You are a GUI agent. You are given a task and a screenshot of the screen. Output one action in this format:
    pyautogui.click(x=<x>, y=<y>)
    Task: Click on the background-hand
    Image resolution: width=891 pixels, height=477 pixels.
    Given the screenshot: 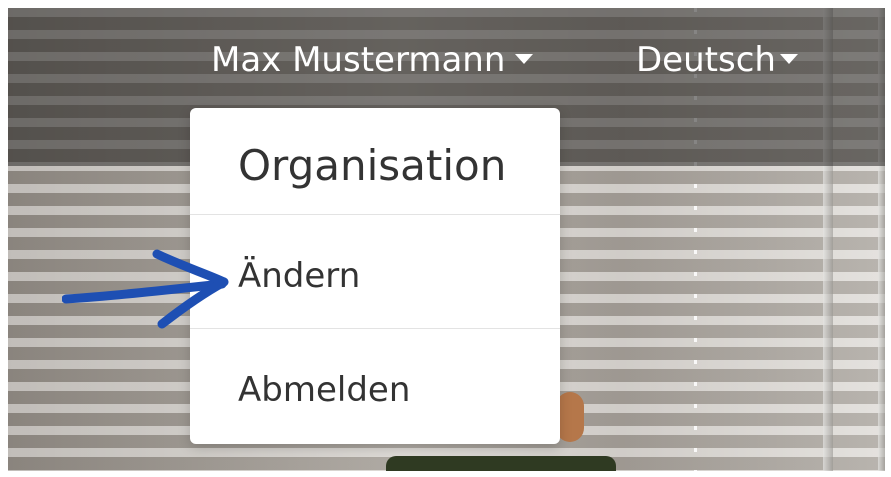 What is the action you would take?
    pyautogui.click(x=570, y=417)
    